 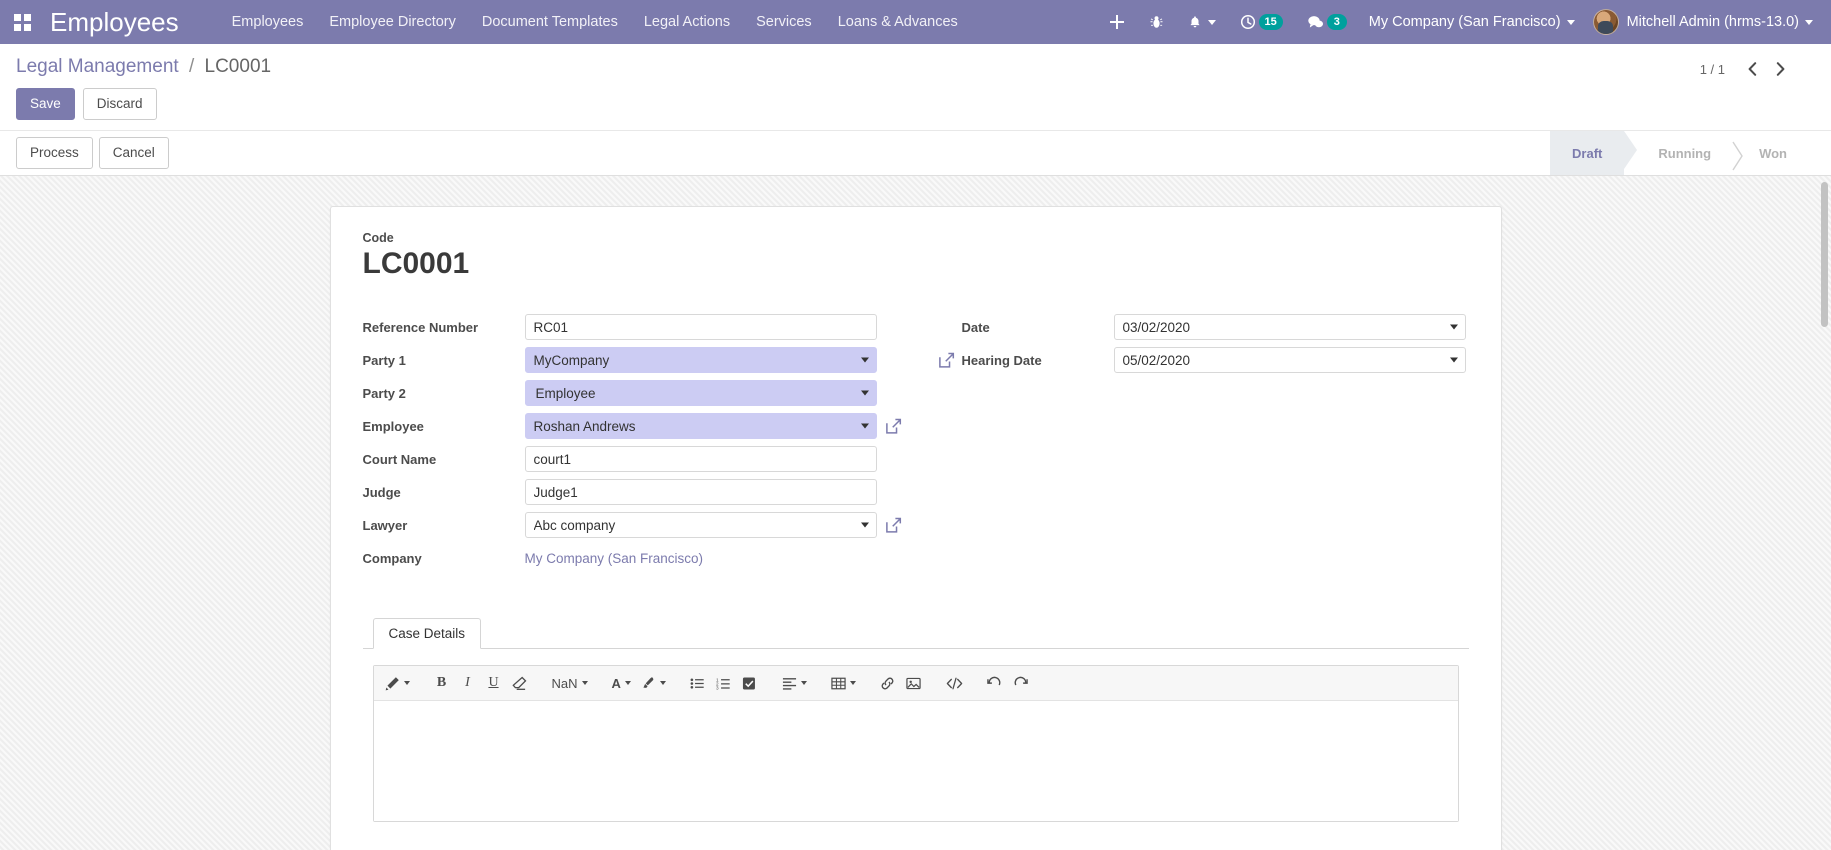 What do you see at coordinates (1289, 327) in the screenshot?
I see `date-input` at bounding box center [1289, 327].